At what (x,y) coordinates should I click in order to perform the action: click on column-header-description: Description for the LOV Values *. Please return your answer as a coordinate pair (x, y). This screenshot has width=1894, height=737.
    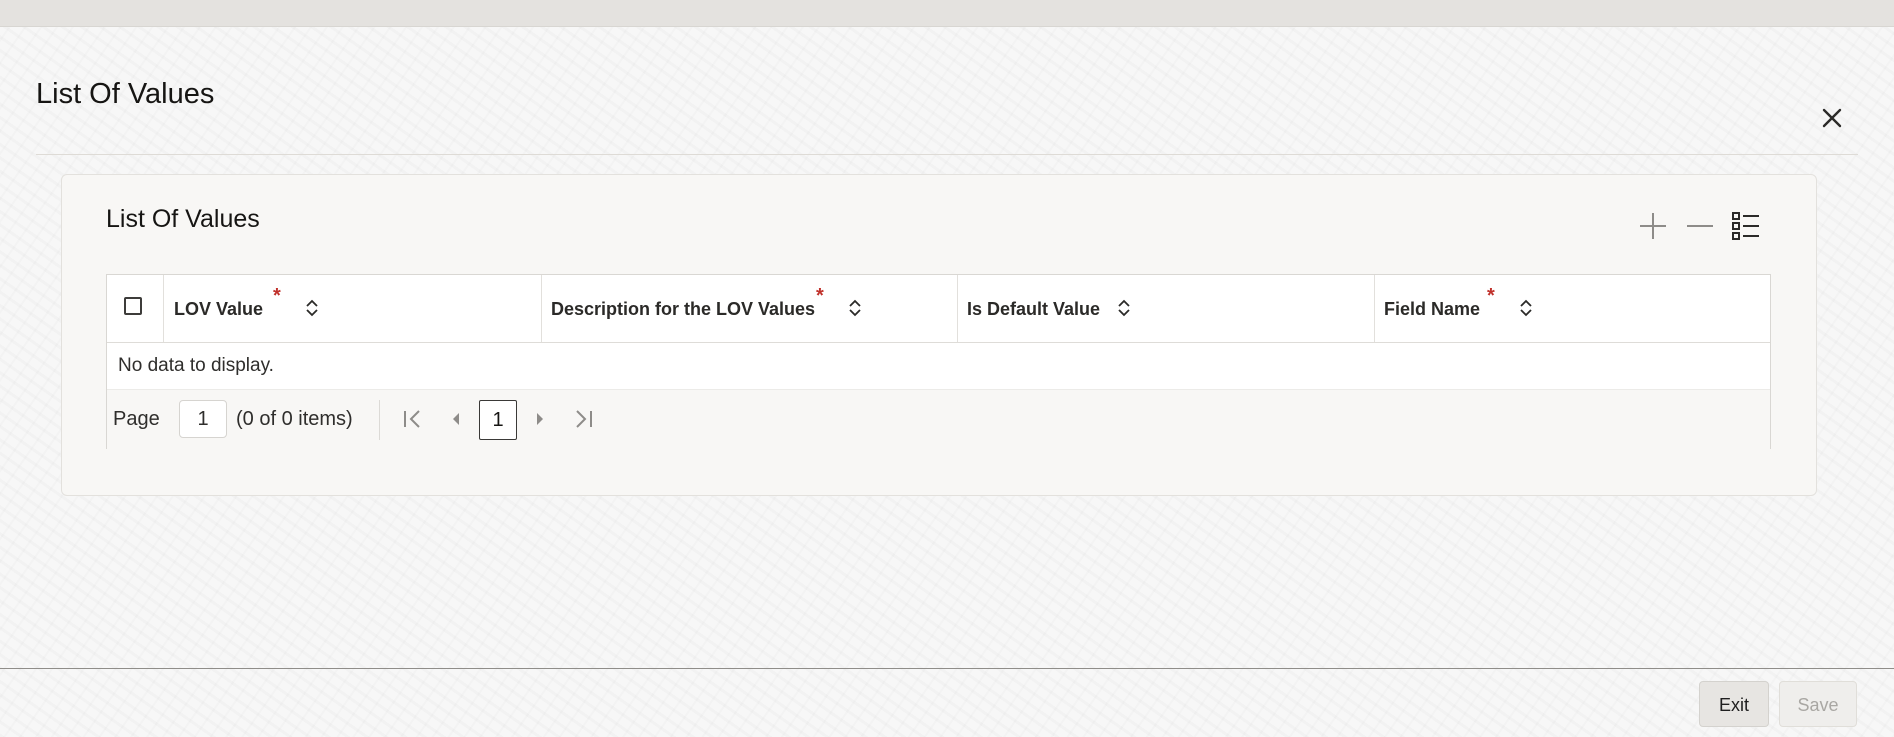
    Looking at the image, I should click on (749, 308).